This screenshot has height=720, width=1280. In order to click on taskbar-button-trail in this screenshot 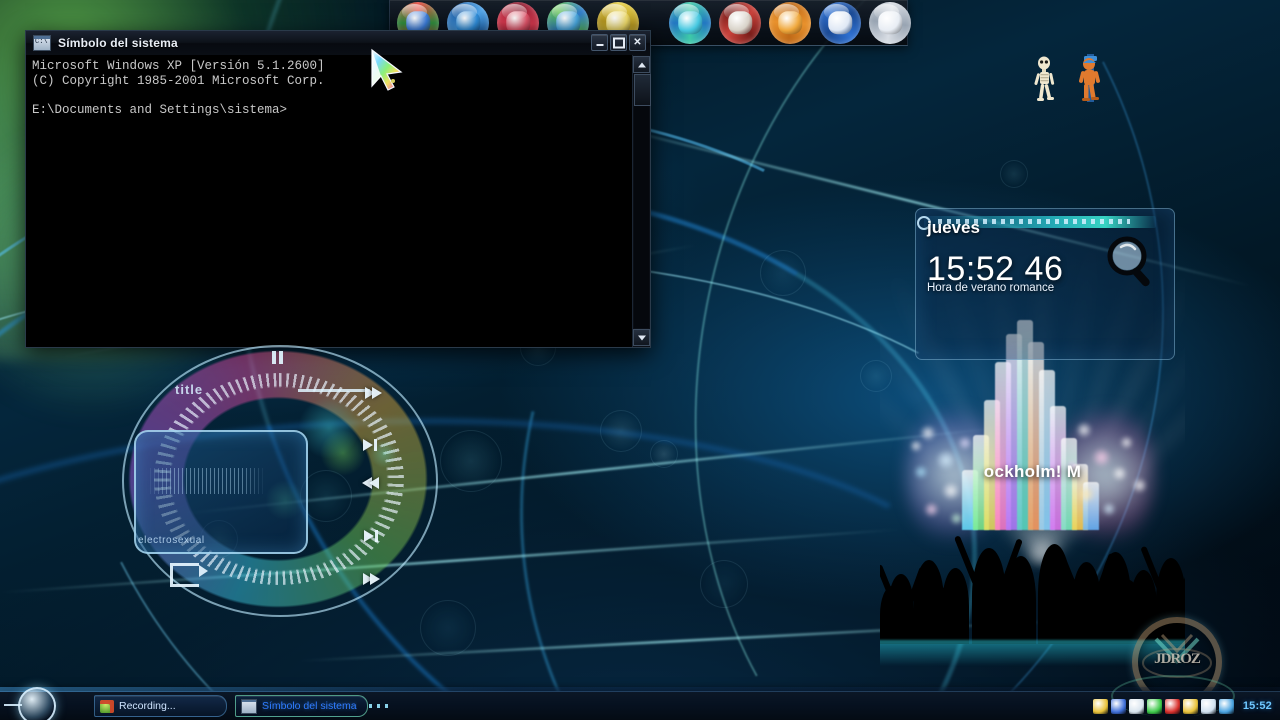, I will do `click(379, 706)`.